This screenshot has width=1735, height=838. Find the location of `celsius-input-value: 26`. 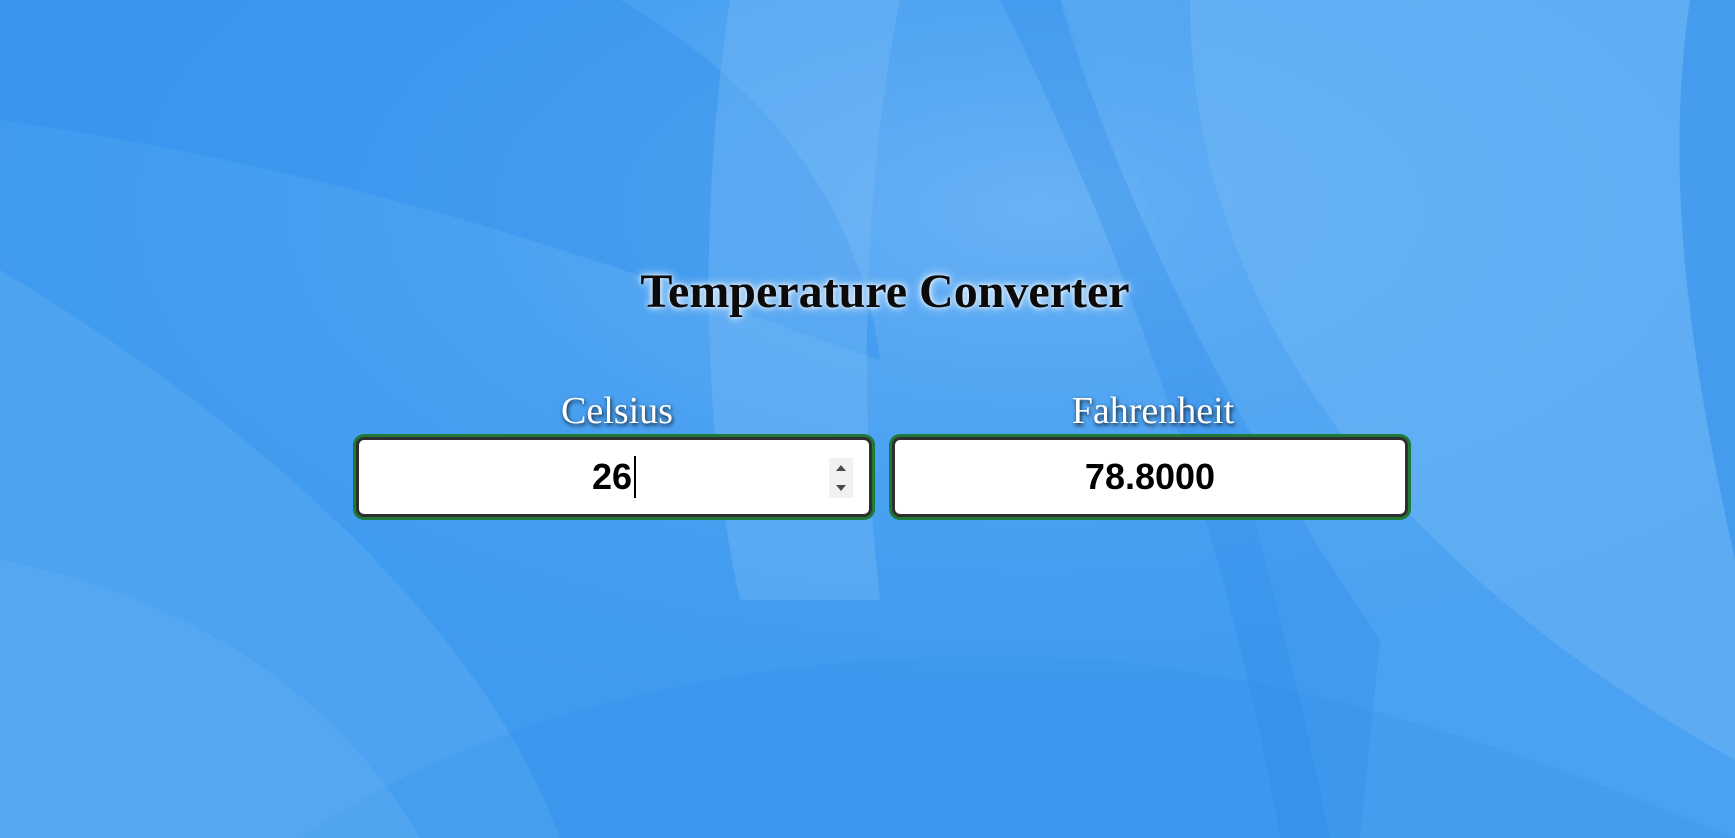

celsius-input-value: 26 is located at coordinates (612, 476).